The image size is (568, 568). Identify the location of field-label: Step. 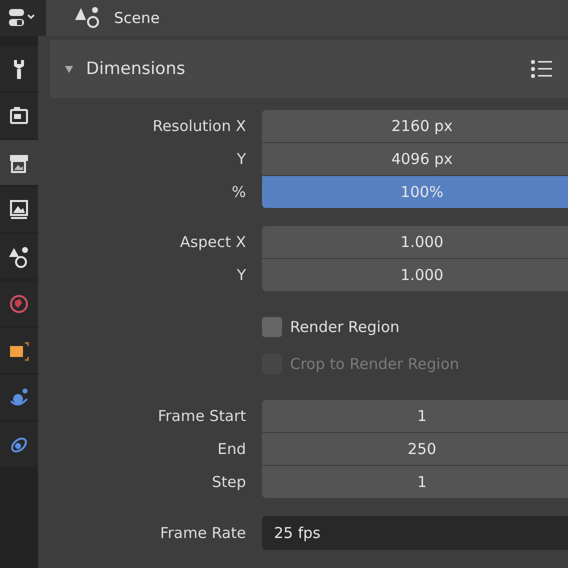
(228, 482).